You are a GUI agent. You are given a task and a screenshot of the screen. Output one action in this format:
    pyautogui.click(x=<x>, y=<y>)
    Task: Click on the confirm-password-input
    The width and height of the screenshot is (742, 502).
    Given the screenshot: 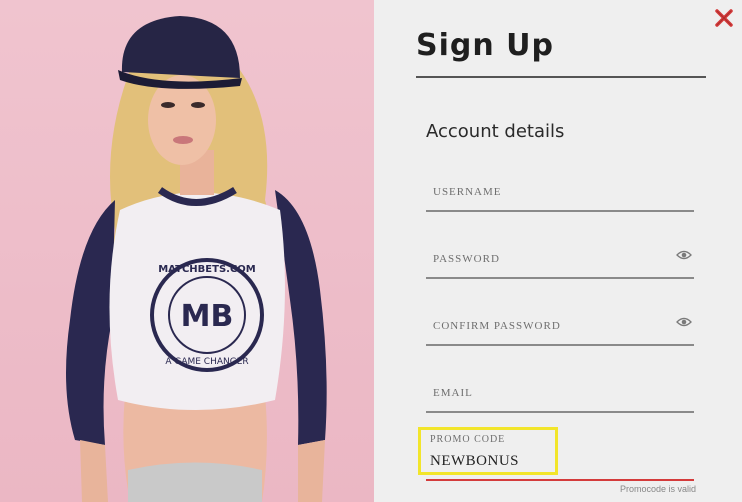 What is the action you would take?
    pyautogui.click(x=560, y=328)
    